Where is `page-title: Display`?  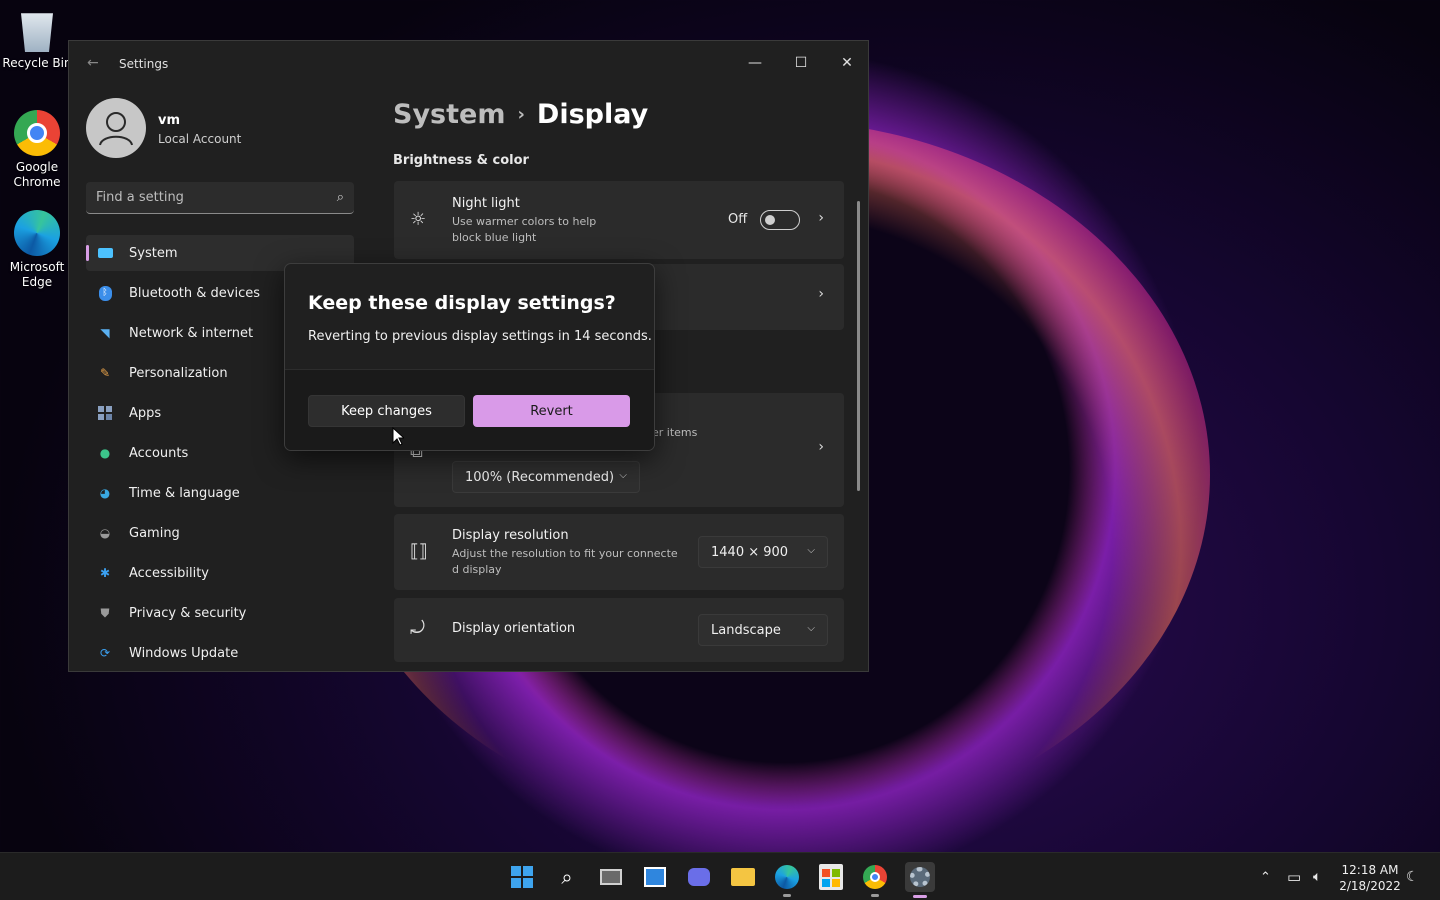
page-title: Display is located at coordinates (592, 114).